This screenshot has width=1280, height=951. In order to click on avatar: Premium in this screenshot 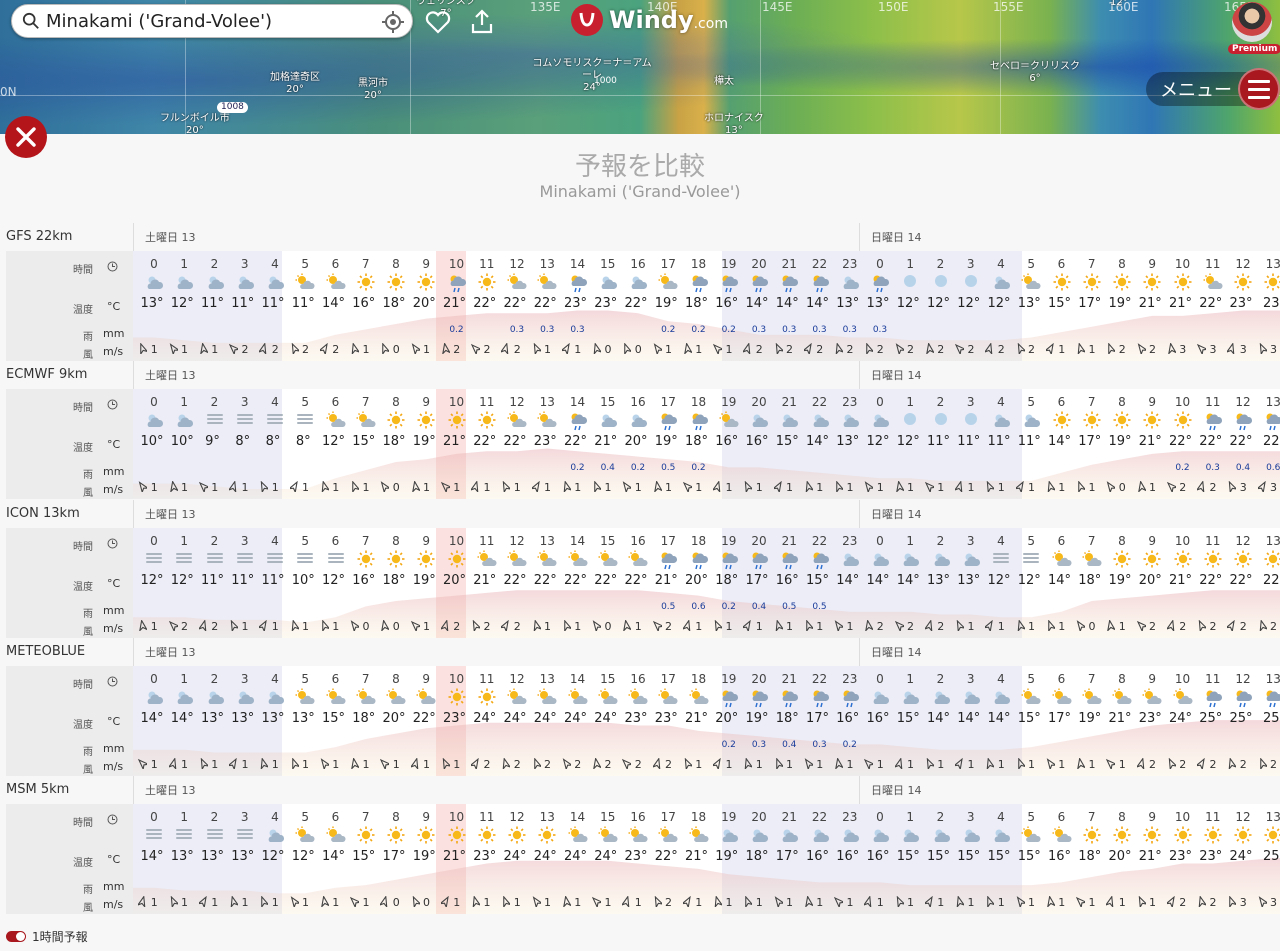, I will do `click(1254, 28)`.